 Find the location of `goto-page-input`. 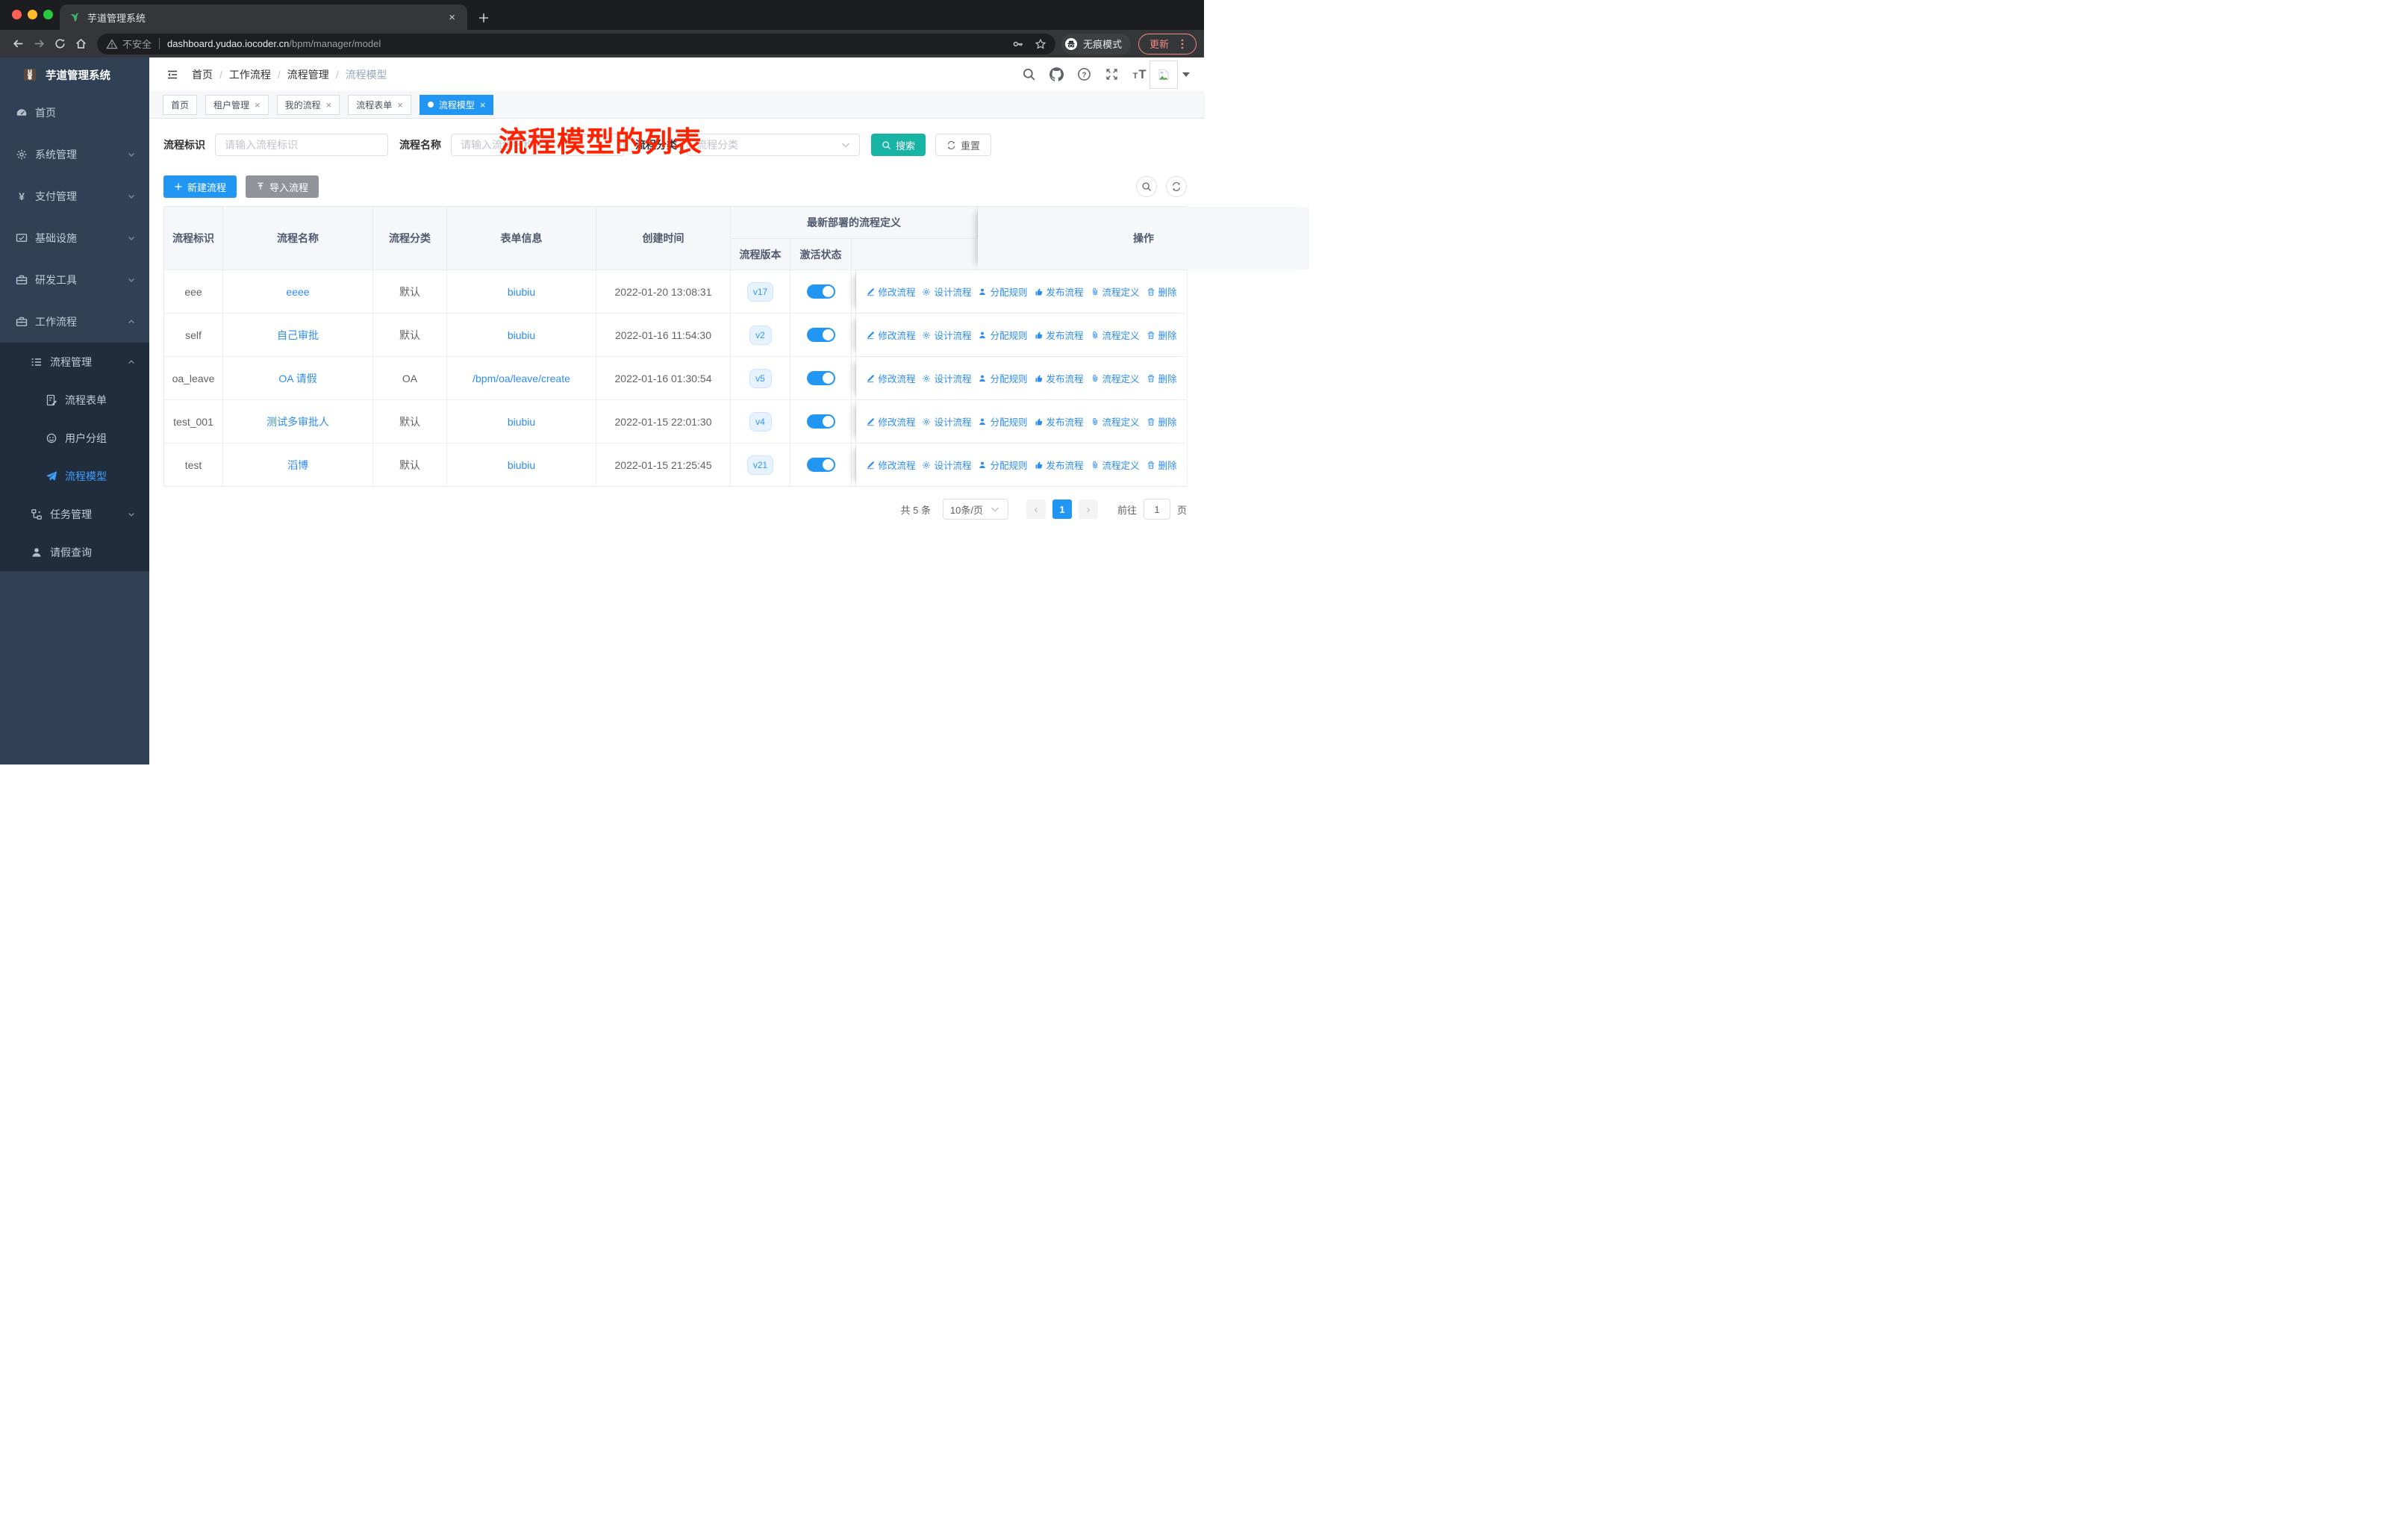

goto-page-input is located at coordinates (1156, 509).